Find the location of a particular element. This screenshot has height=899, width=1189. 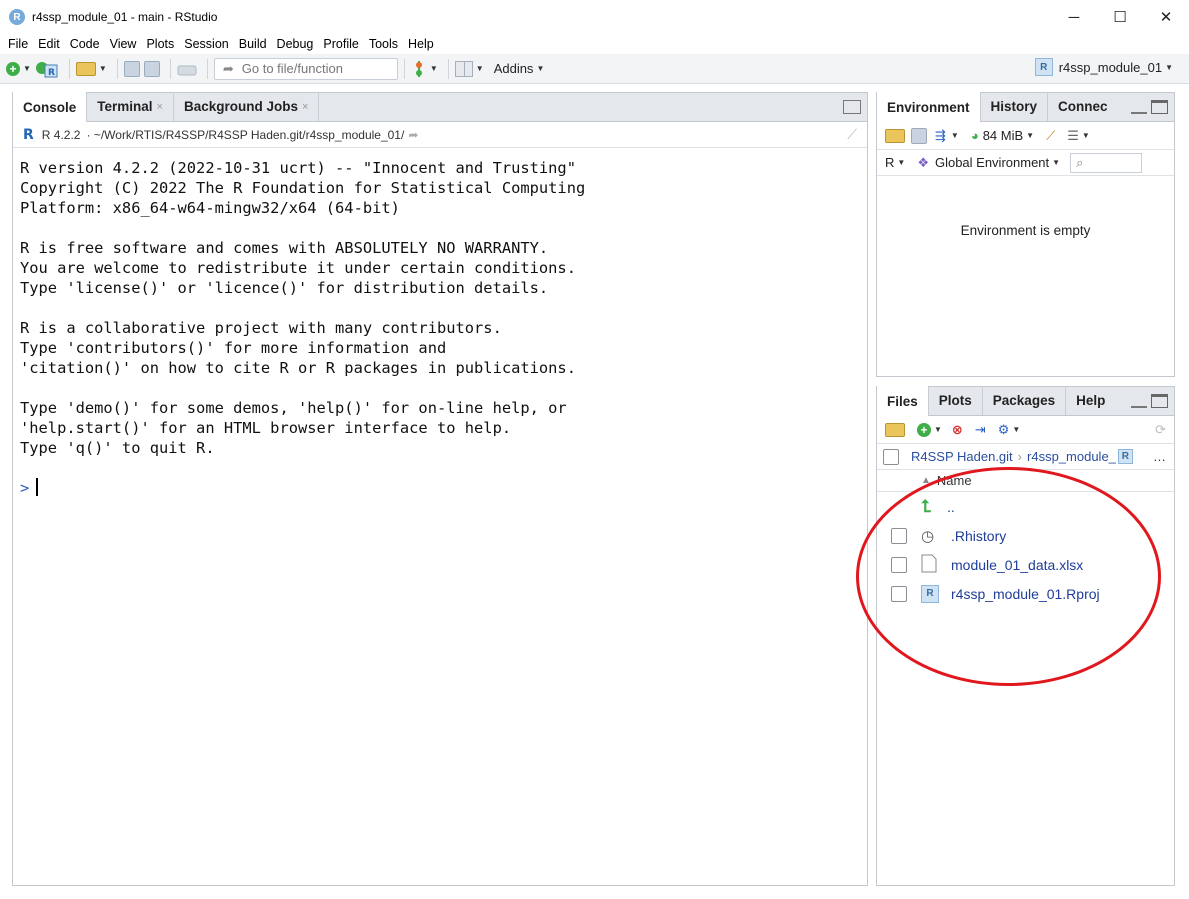

environment-search-input: ⌕ is located at coordinates (1106, 162).